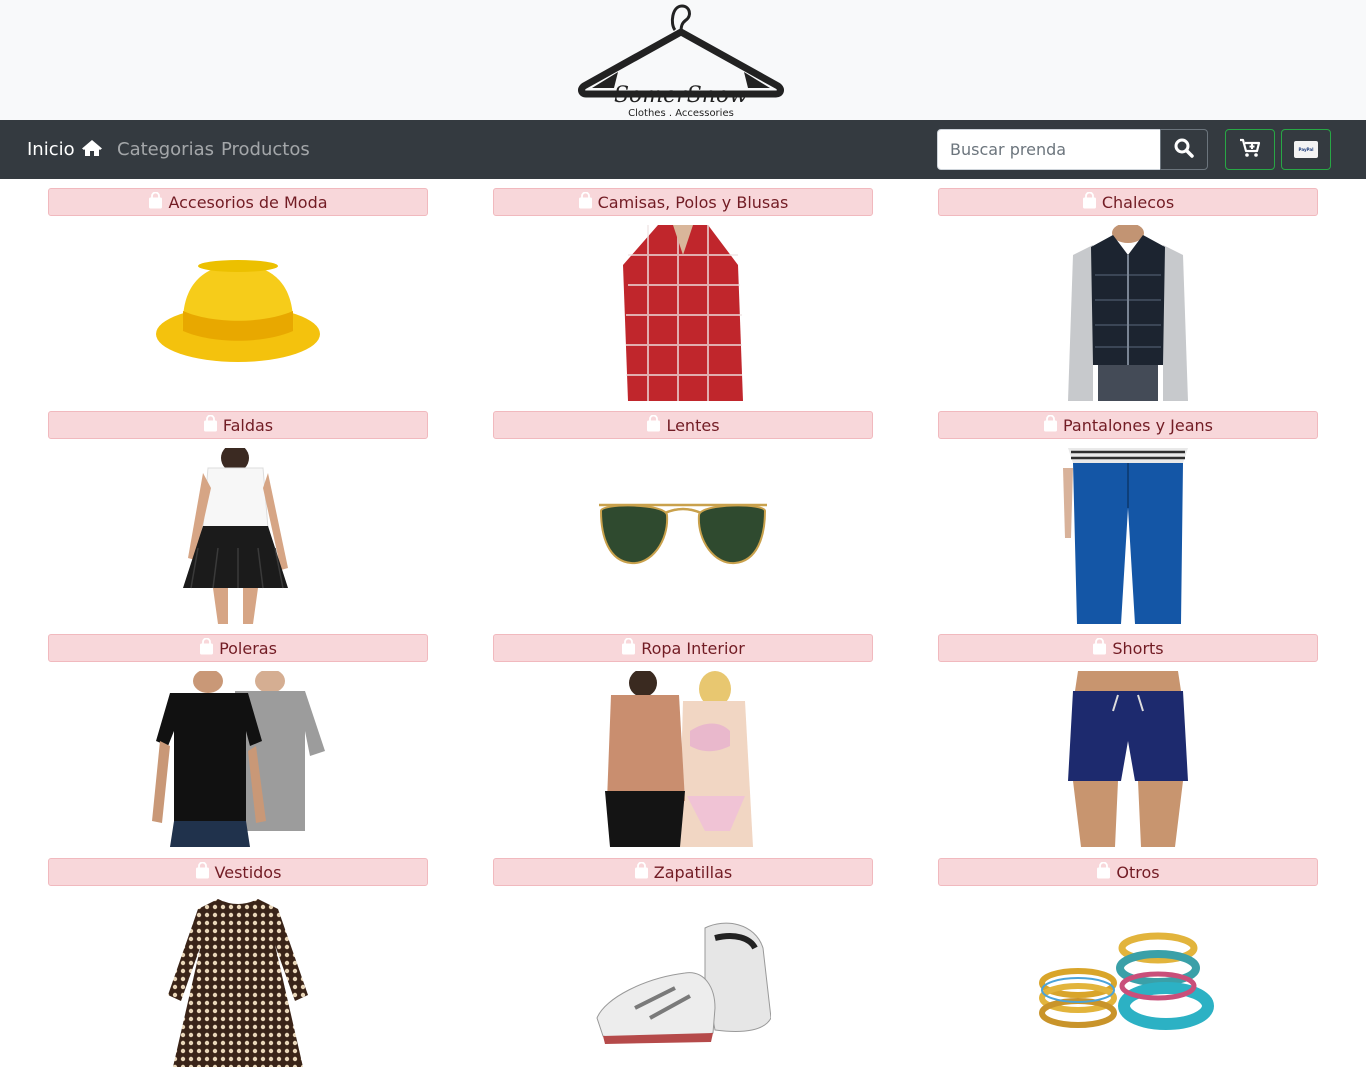 The image size is (1366, 1072). What do you see at coordinates (248, 648) in the screenshot?
I see `category-label: Poleras` at bounding box center [248, 648].